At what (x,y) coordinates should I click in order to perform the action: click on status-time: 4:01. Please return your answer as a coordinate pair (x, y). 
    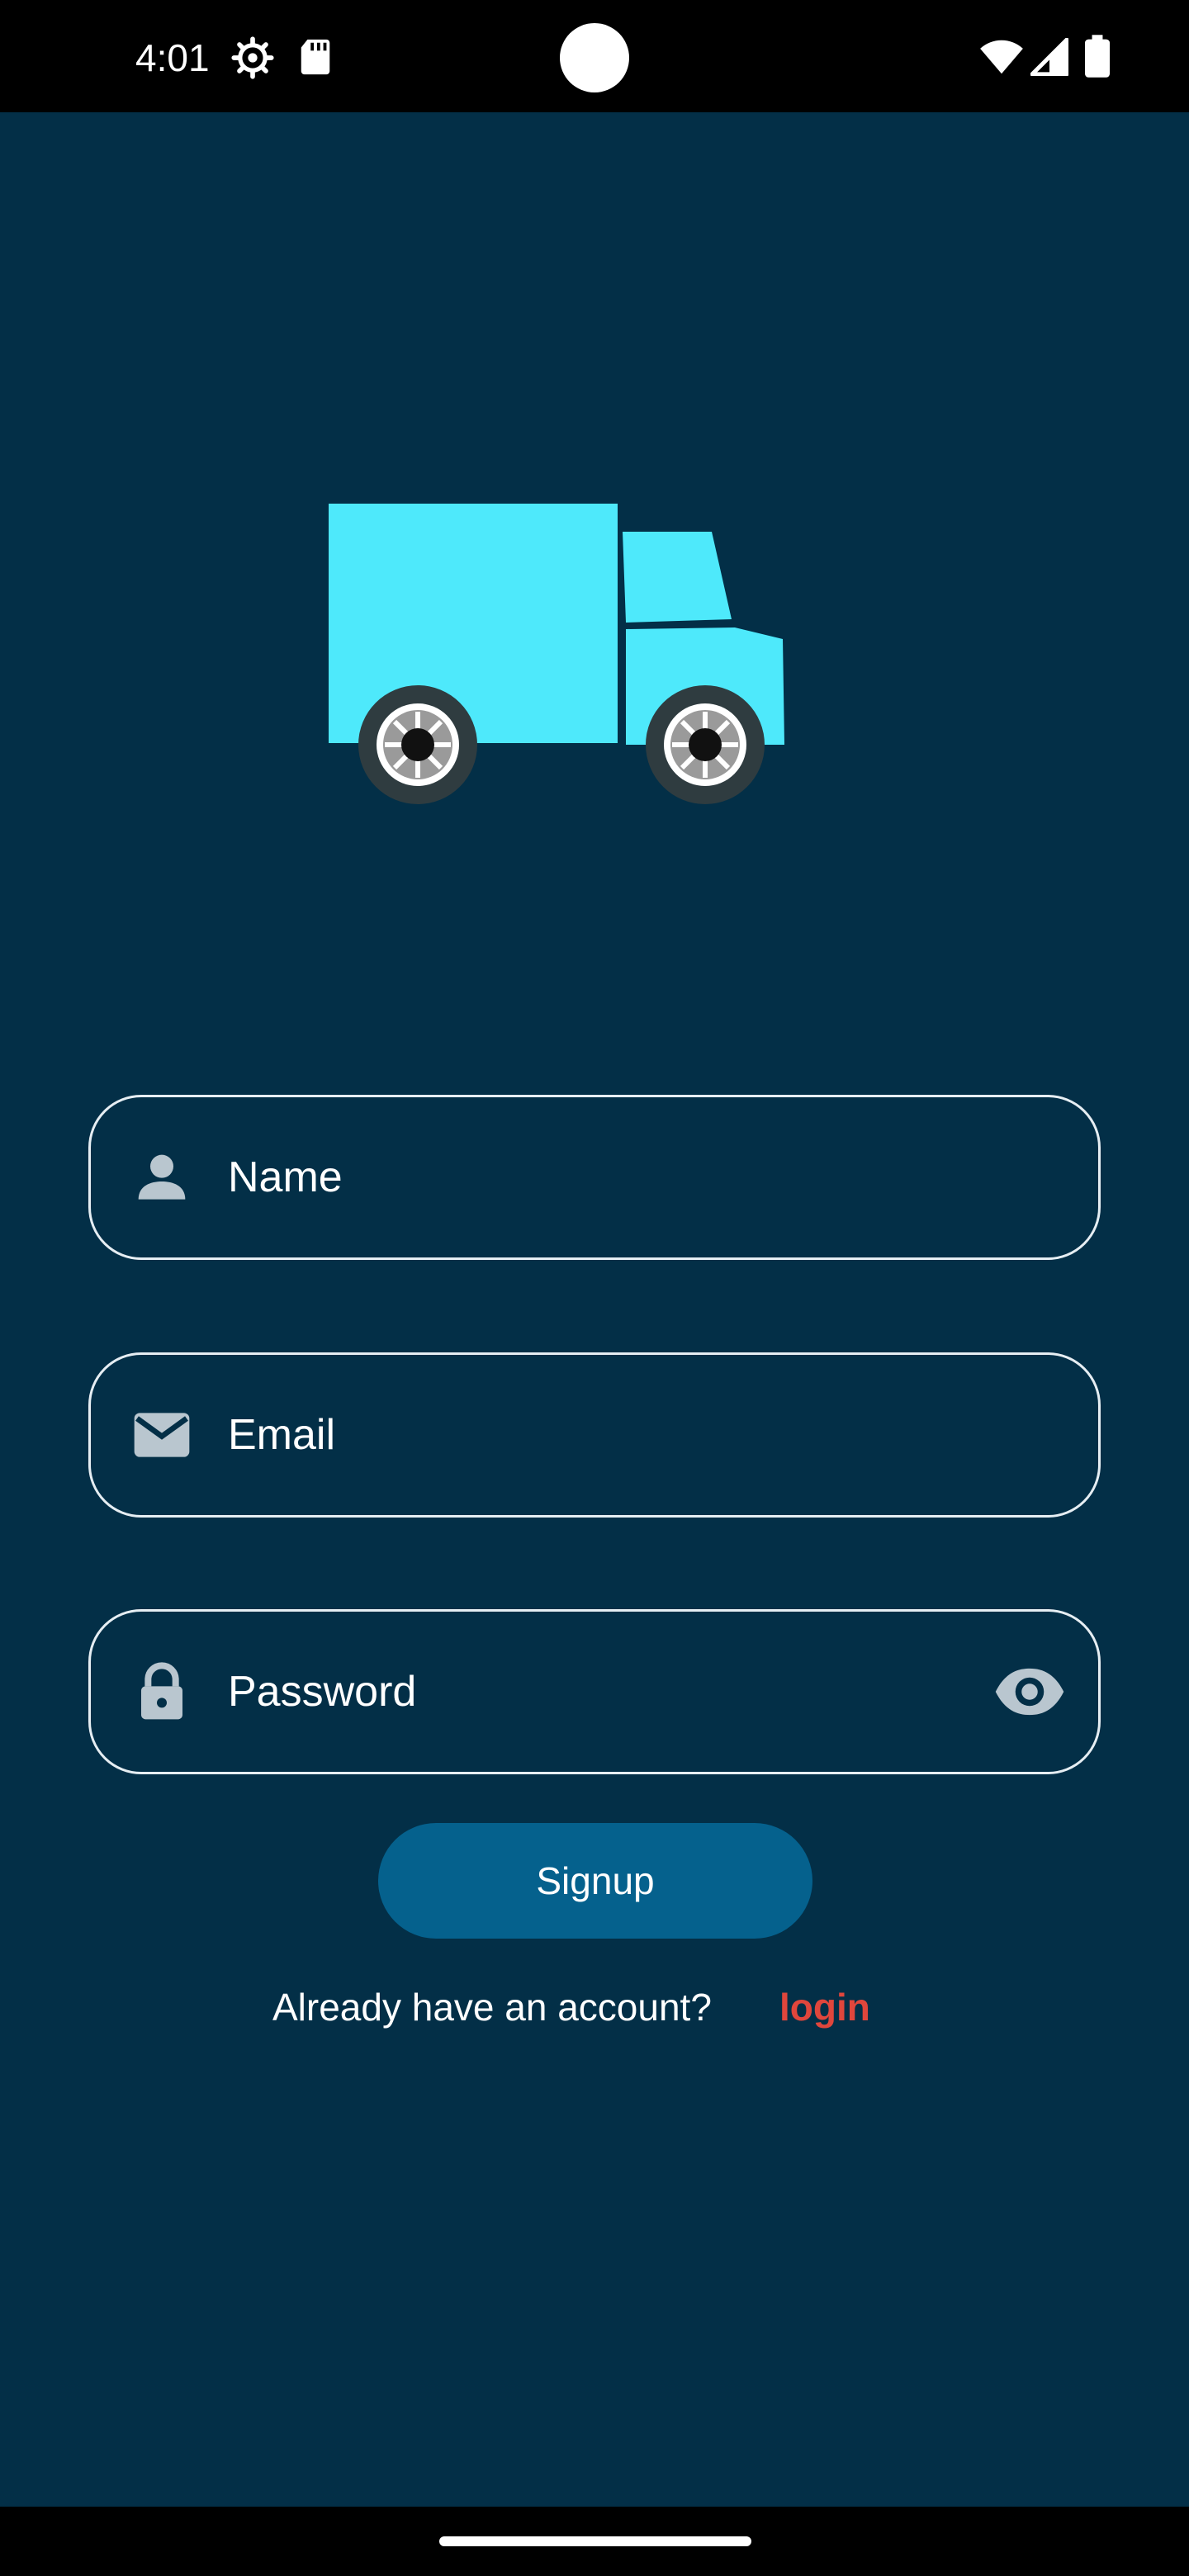
    Looking at the image, I should click on (172, 57).